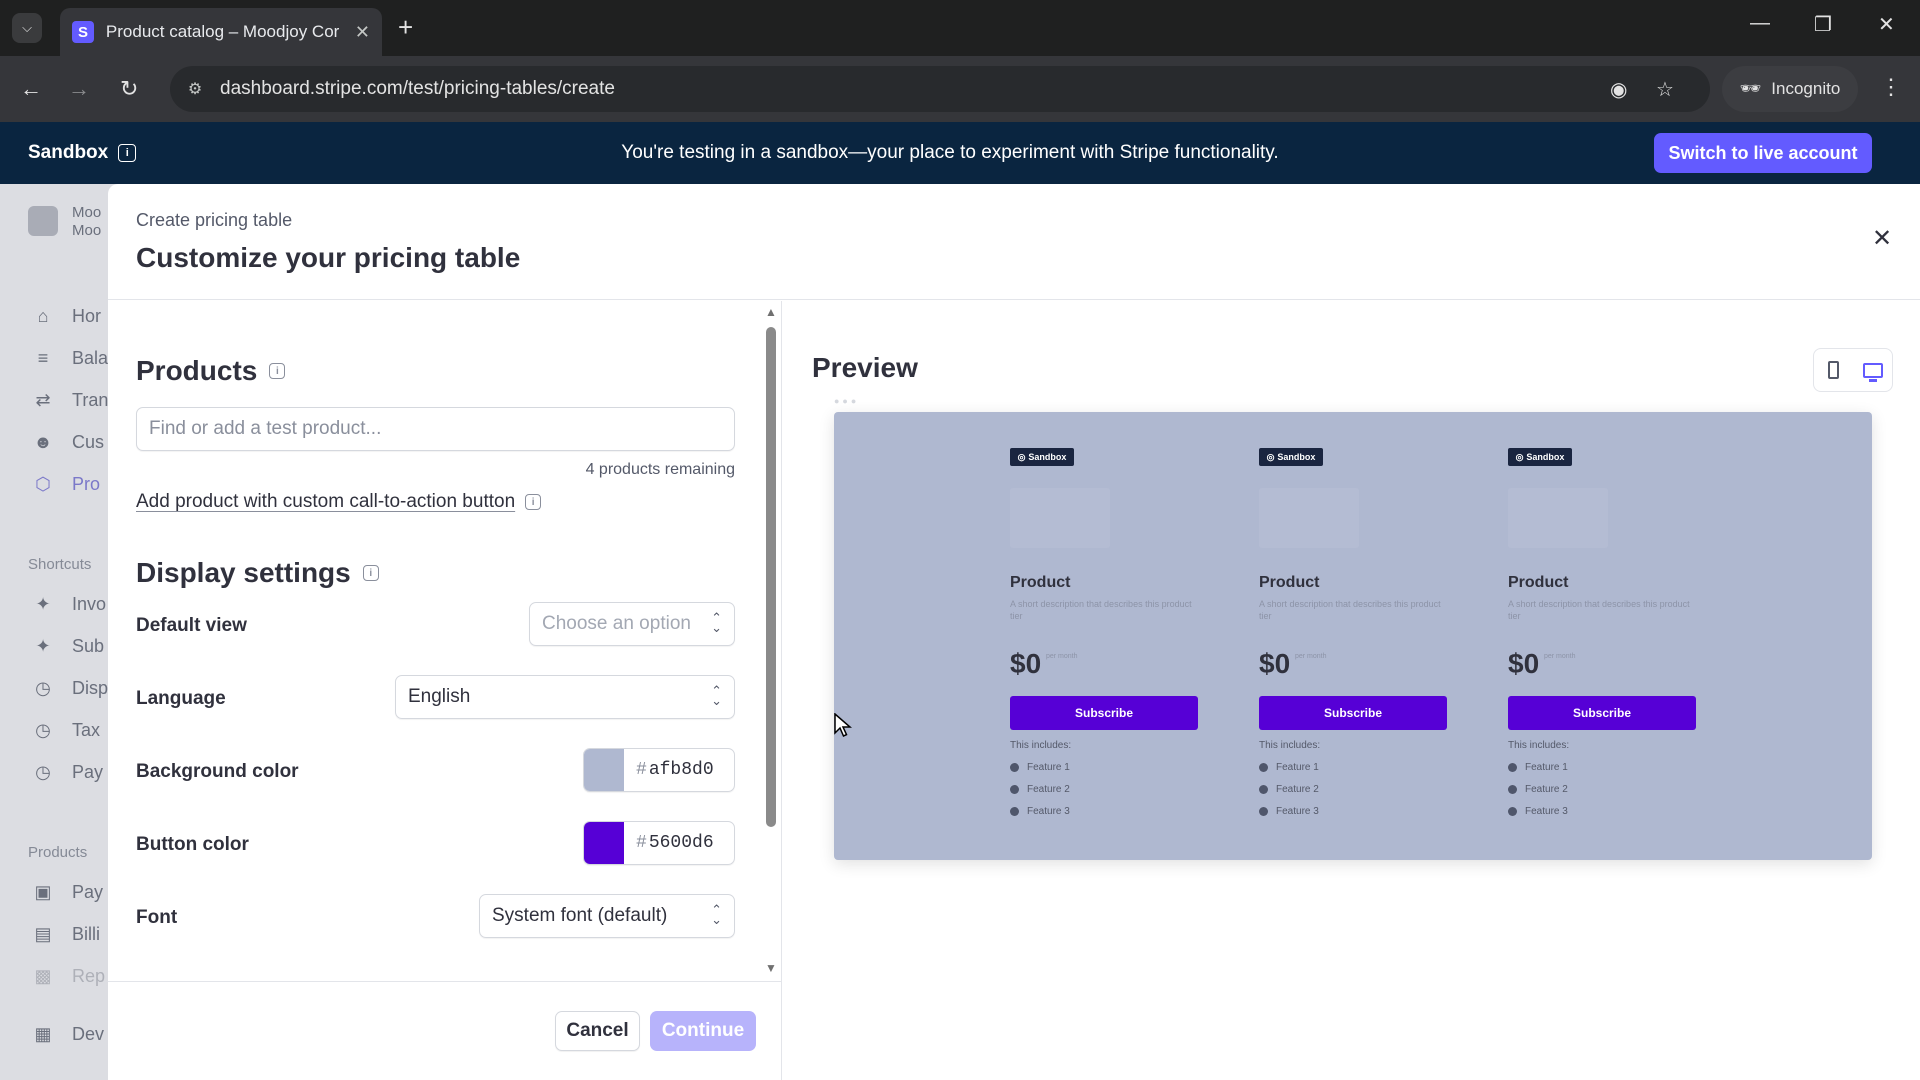 The height and width of the screenshot is (1080, 1920). I want to click on breadcrumb: Create pricing table, so click(214, 220).